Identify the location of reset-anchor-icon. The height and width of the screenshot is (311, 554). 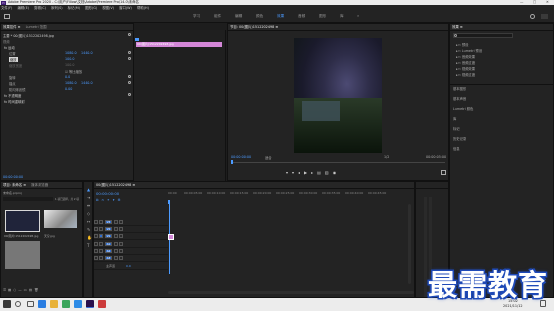
(129, 82).